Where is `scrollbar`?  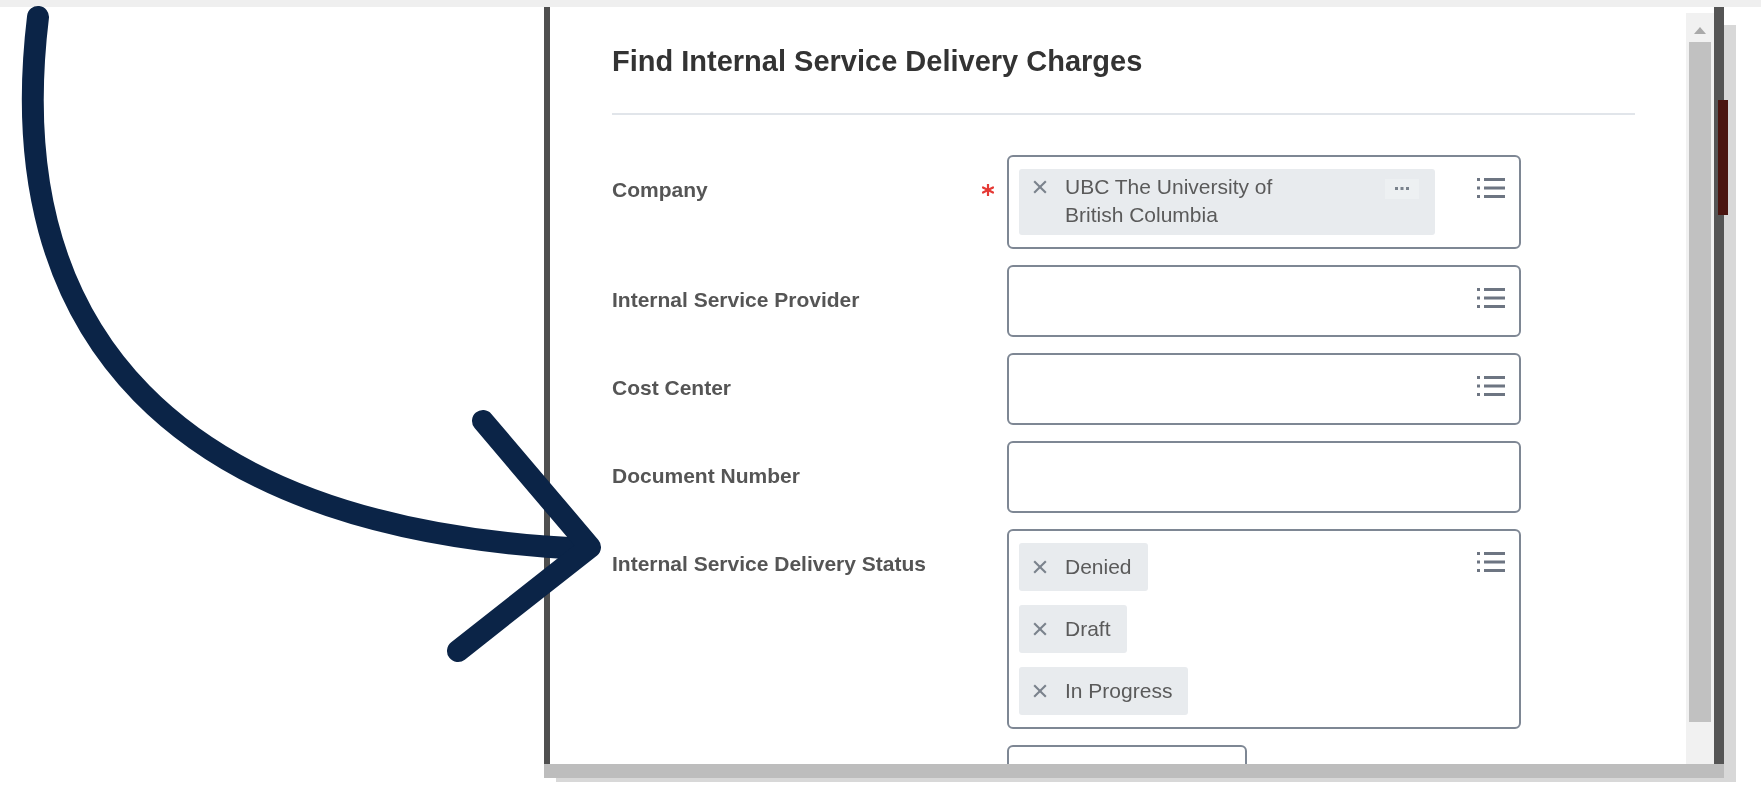
scrollbar is located at coordinates (1700, 388).